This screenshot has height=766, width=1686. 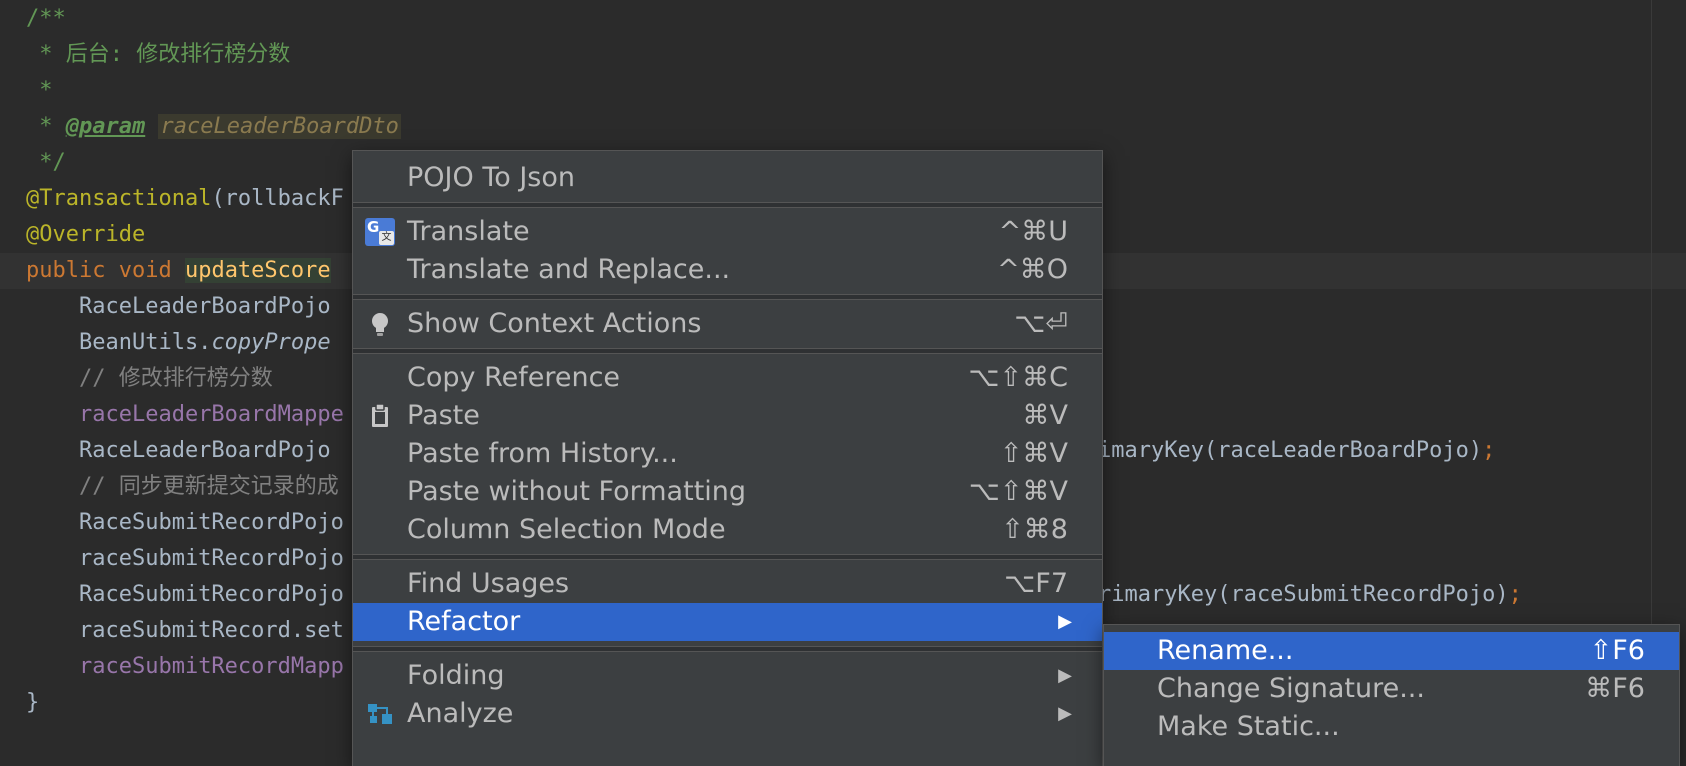 I want to click on code-token: // 修改排行榜分数, so click(x=149, y=378).